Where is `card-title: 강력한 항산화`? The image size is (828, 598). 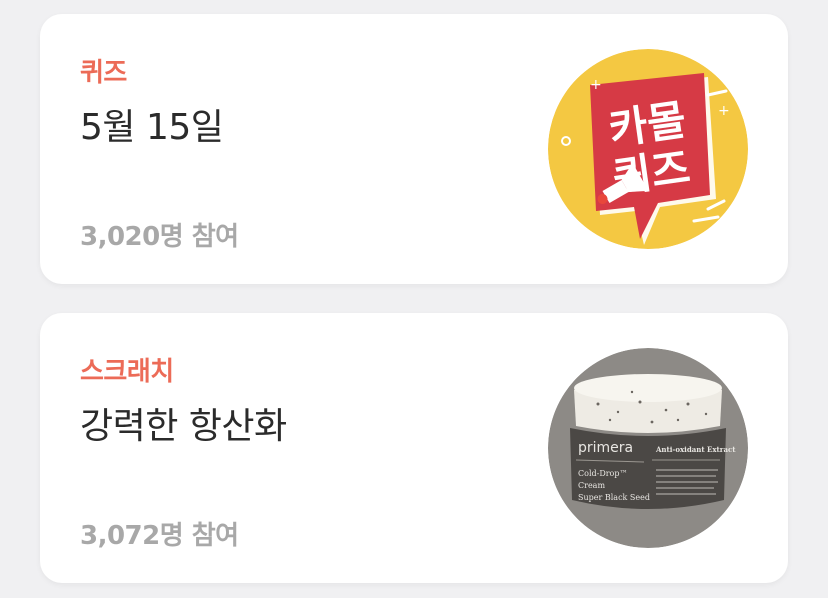
card-title: 강력한 항산화 is located at coordinates (183, 426).